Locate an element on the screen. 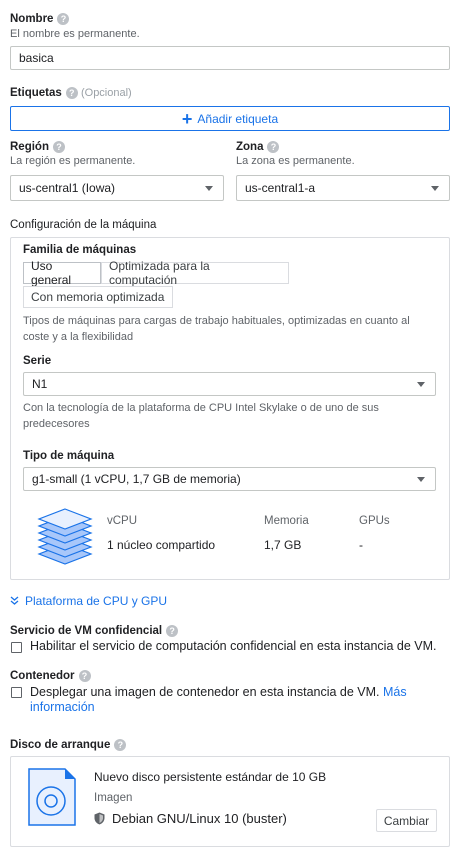 The width and height of the screenshot is (462, 855). boot-disk-label: Disco de arranque is located at coordinates (60, 745).